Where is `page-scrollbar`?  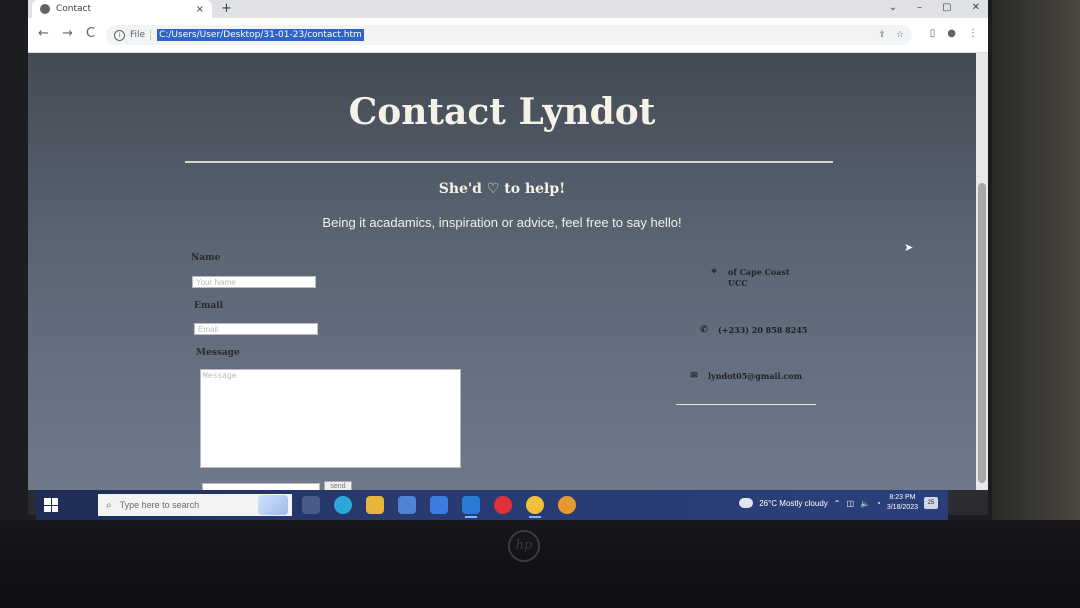 page-scrollbar is located at coordinates (982, 271).